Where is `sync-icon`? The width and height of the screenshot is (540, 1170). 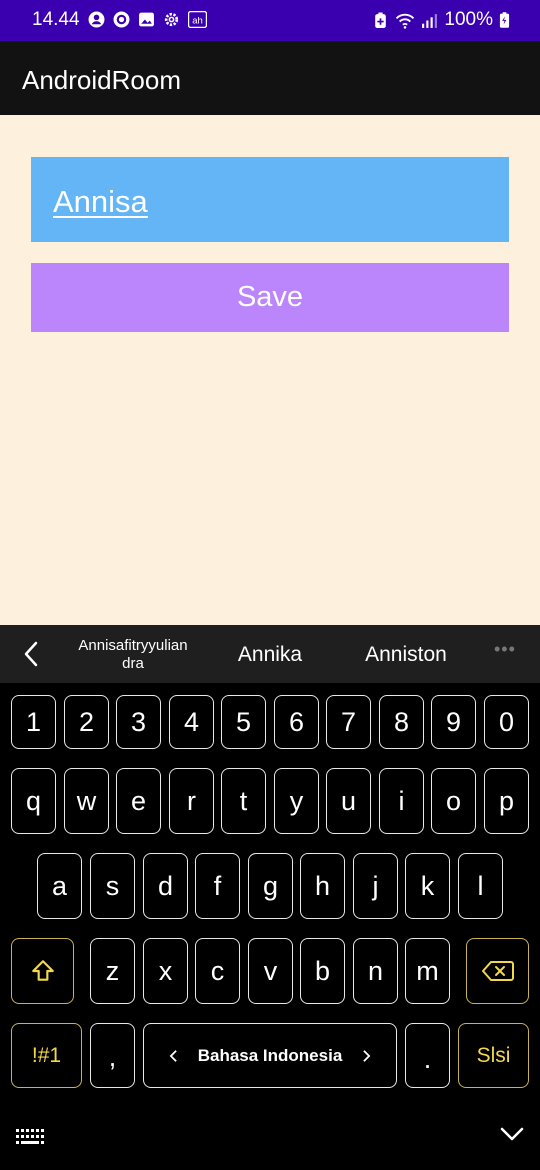 sync-icon is located at coordinates (121, 19).